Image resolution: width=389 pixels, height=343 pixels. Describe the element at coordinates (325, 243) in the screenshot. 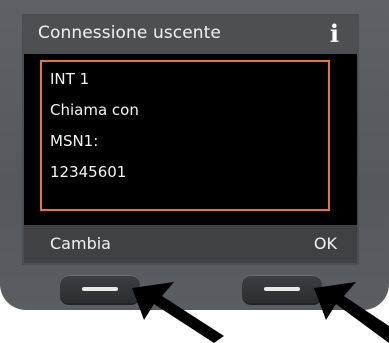

I see `softkey-label-ok: OK` at that location.